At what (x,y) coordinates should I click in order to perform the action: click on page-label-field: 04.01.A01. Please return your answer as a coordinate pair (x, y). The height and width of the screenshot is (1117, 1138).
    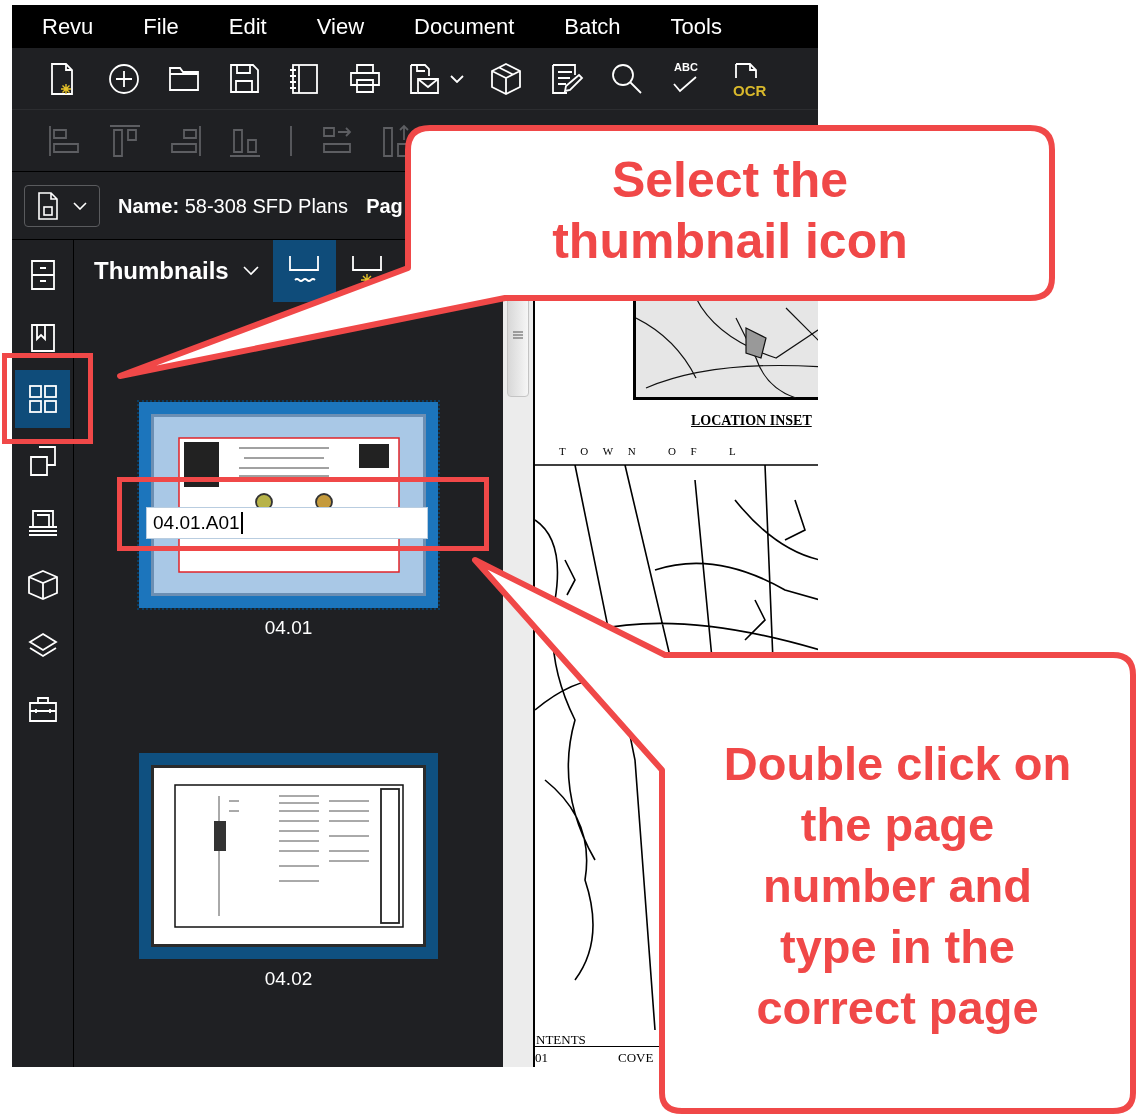
    Looking at the image, I should click on (287, 523).